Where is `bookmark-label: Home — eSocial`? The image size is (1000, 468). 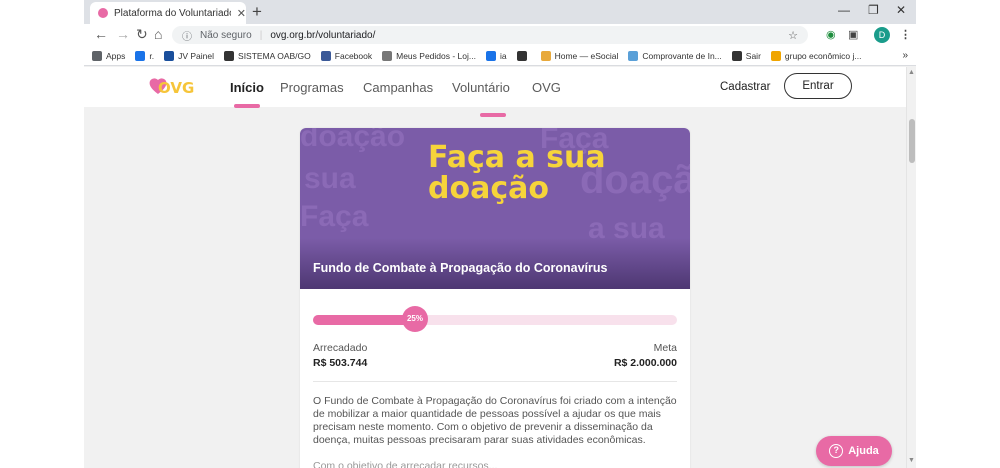
bookmark-label: Home — eSocial is located at coordinates (586, 55).